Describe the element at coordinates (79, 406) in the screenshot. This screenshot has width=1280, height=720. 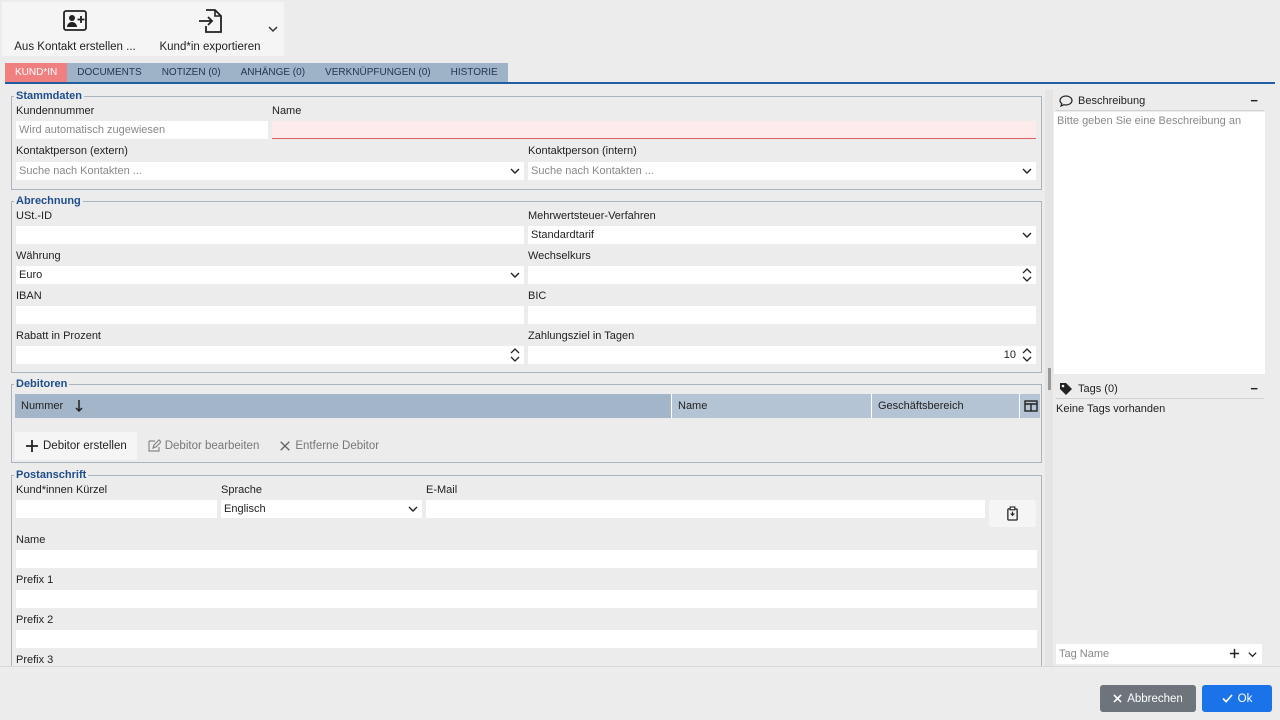
I see `sort-down-icon` at that location.